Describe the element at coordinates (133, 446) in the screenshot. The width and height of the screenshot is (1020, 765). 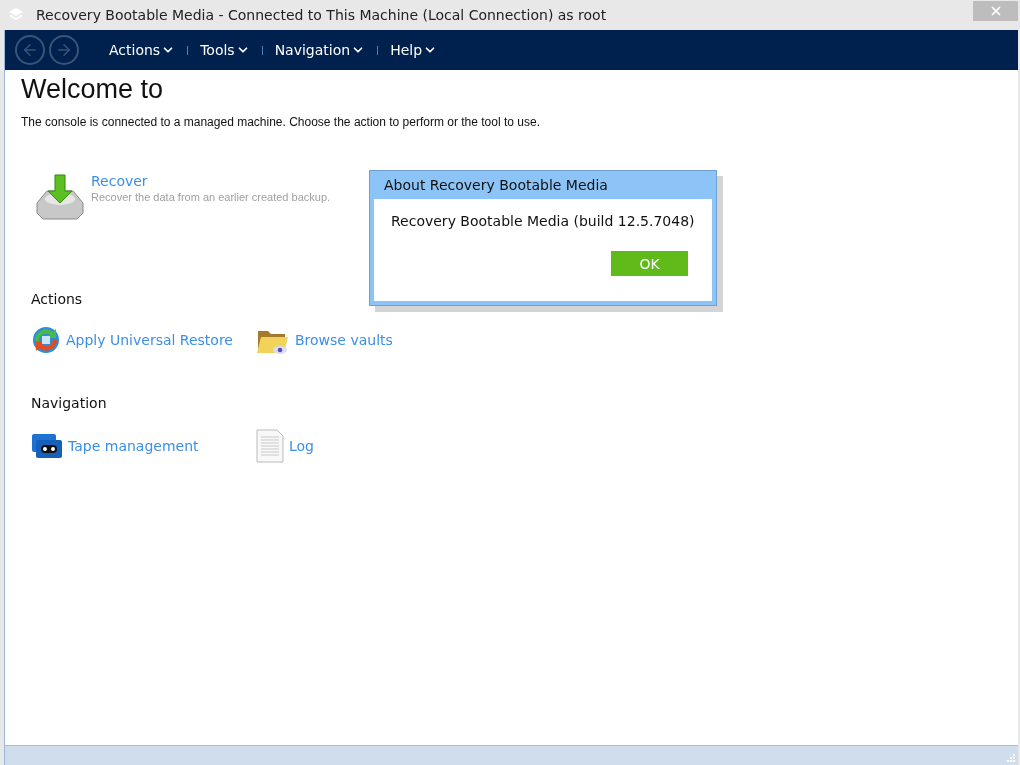
I see `action-link: Tape management` at that location.